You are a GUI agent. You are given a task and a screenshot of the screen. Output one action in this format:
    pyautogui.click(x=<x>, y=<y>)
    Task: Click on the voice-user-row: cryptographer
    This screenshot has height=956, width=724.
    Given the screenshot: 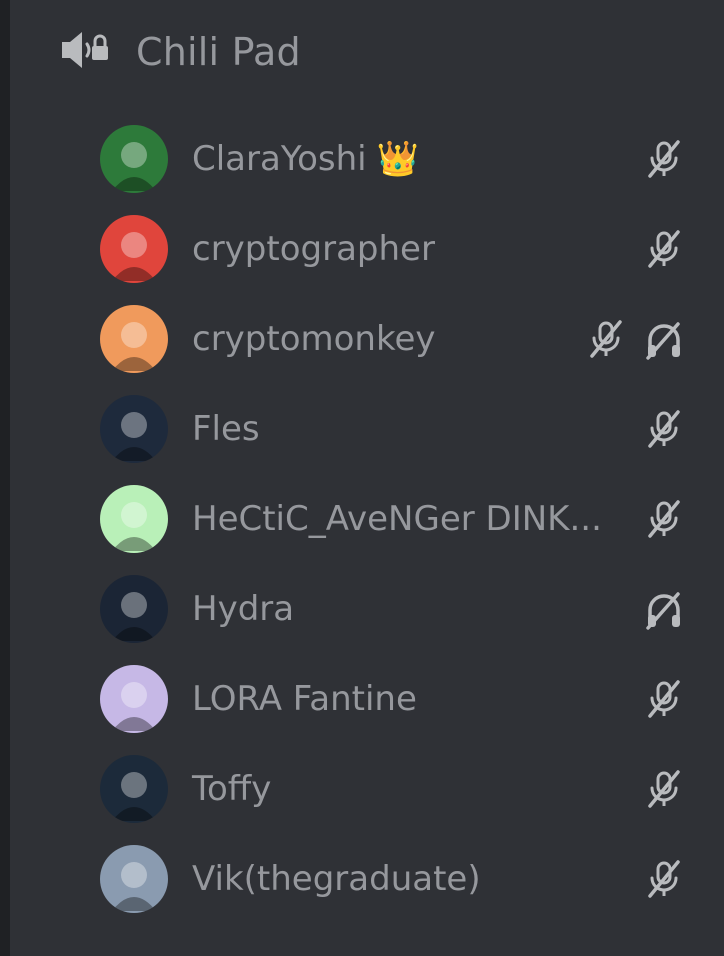 What is the action you would take?
    pyautogui.click(x=400, y=249)
    